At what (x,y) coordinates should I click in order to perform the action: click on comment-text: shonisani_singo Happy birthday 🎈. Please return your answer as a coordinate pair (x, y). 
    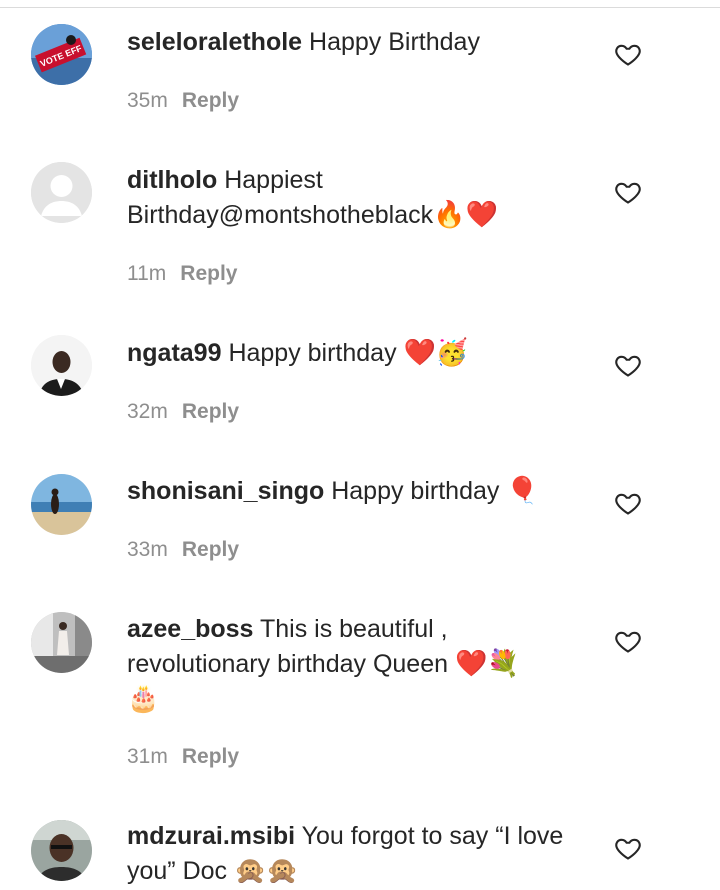
    Looking at the image, I should click on (357, 491).